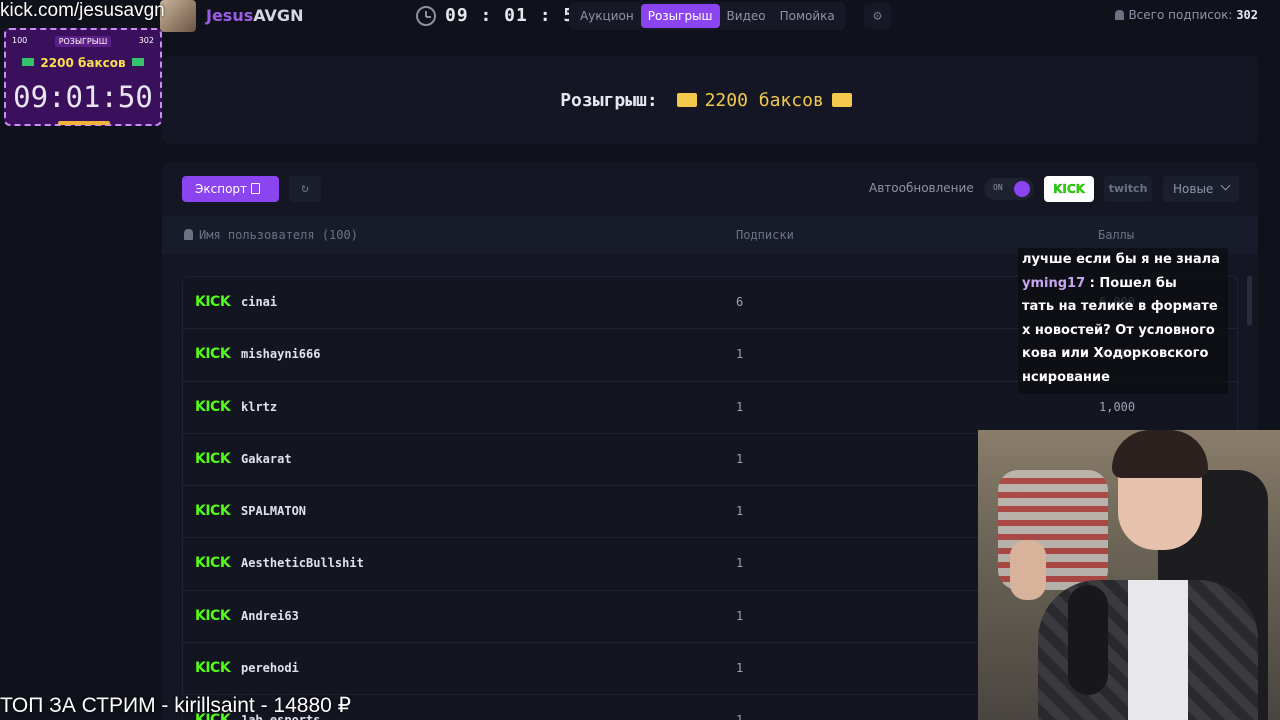 This screenshot has width=1280, height=720. I want to click on sort-value: Новые, so click(1193, 189).